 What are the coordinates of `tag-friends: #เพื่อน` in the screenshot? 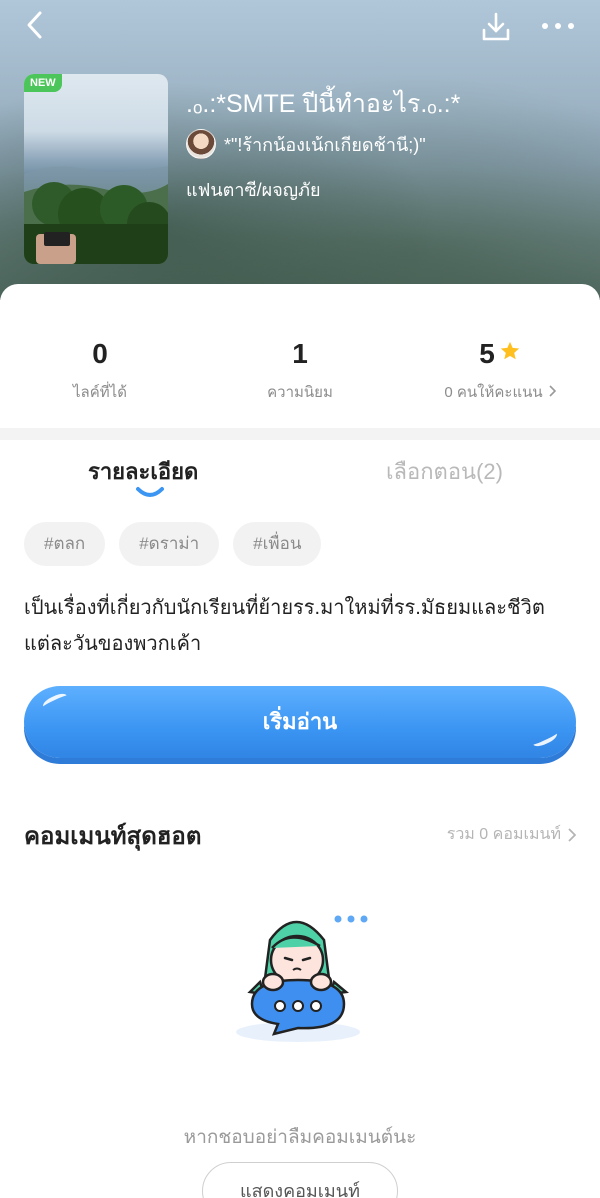 It's located at (277, 544).